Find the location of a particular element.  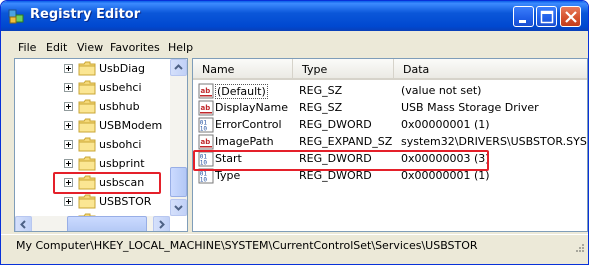

menu-favorites: Favorites is located at coordinates (135, 47).